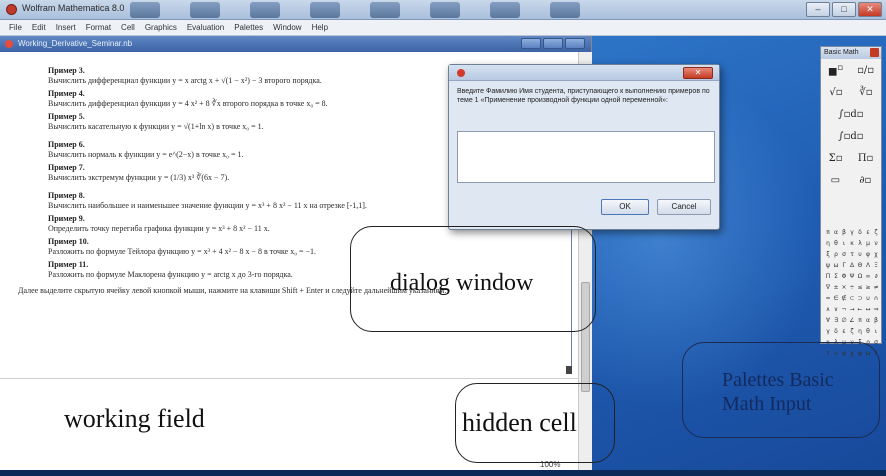  I want to click on palette-symbol-button: Φ, so click(844, 277).